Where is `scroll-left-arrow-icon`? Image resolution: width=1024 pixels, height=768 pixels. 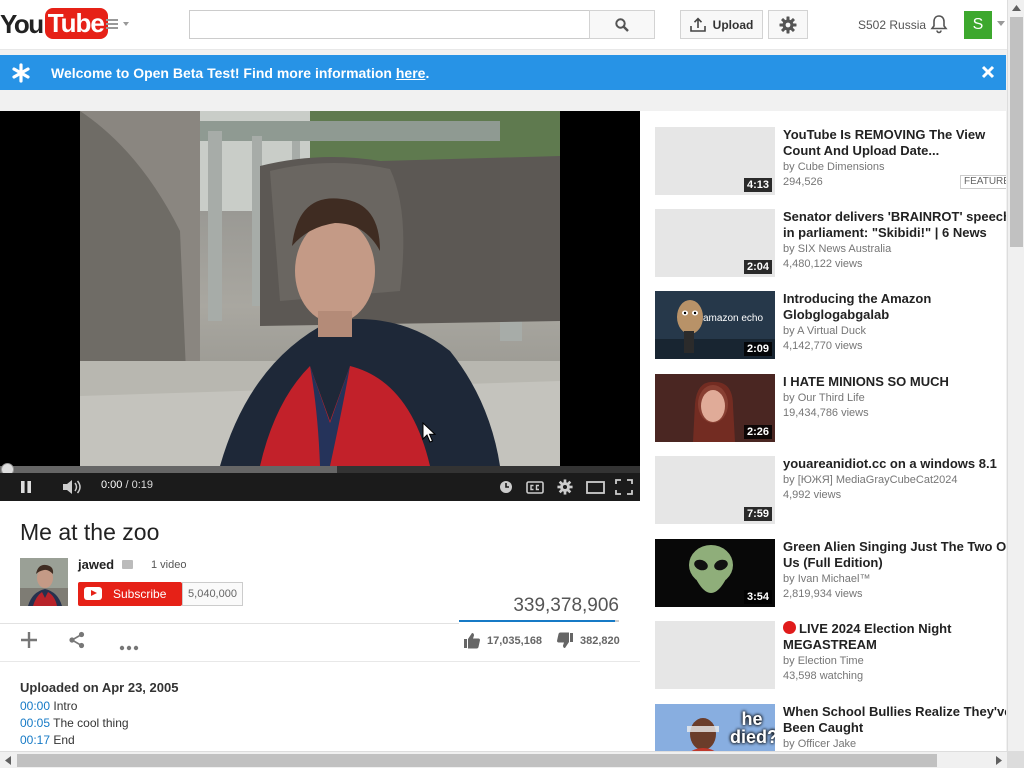
scroll-left-arrow-icon is located at coordinates (8, 760).